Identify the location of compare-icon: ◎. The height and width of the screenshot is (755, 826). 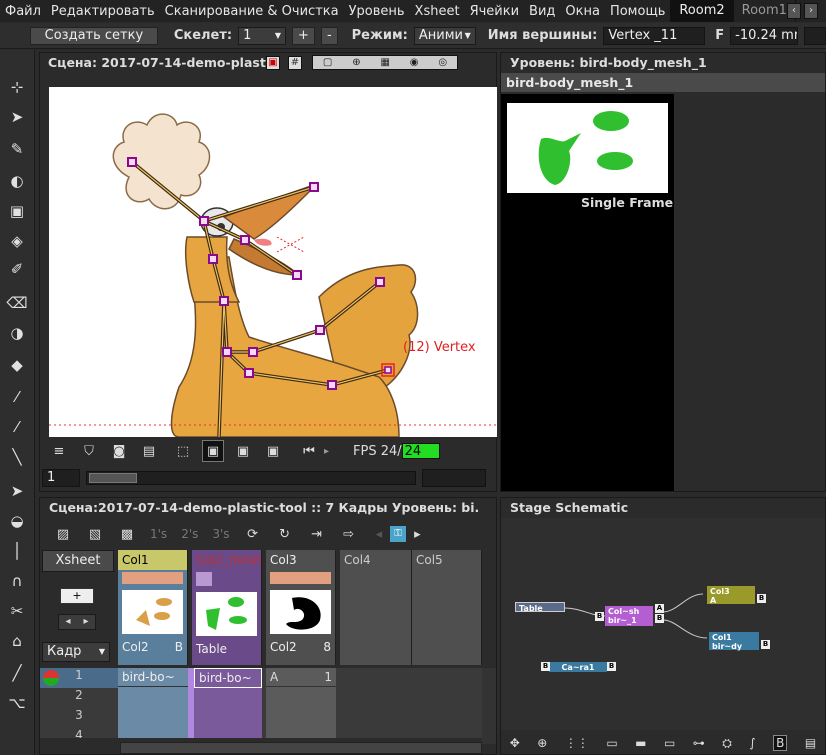
(442, 62).